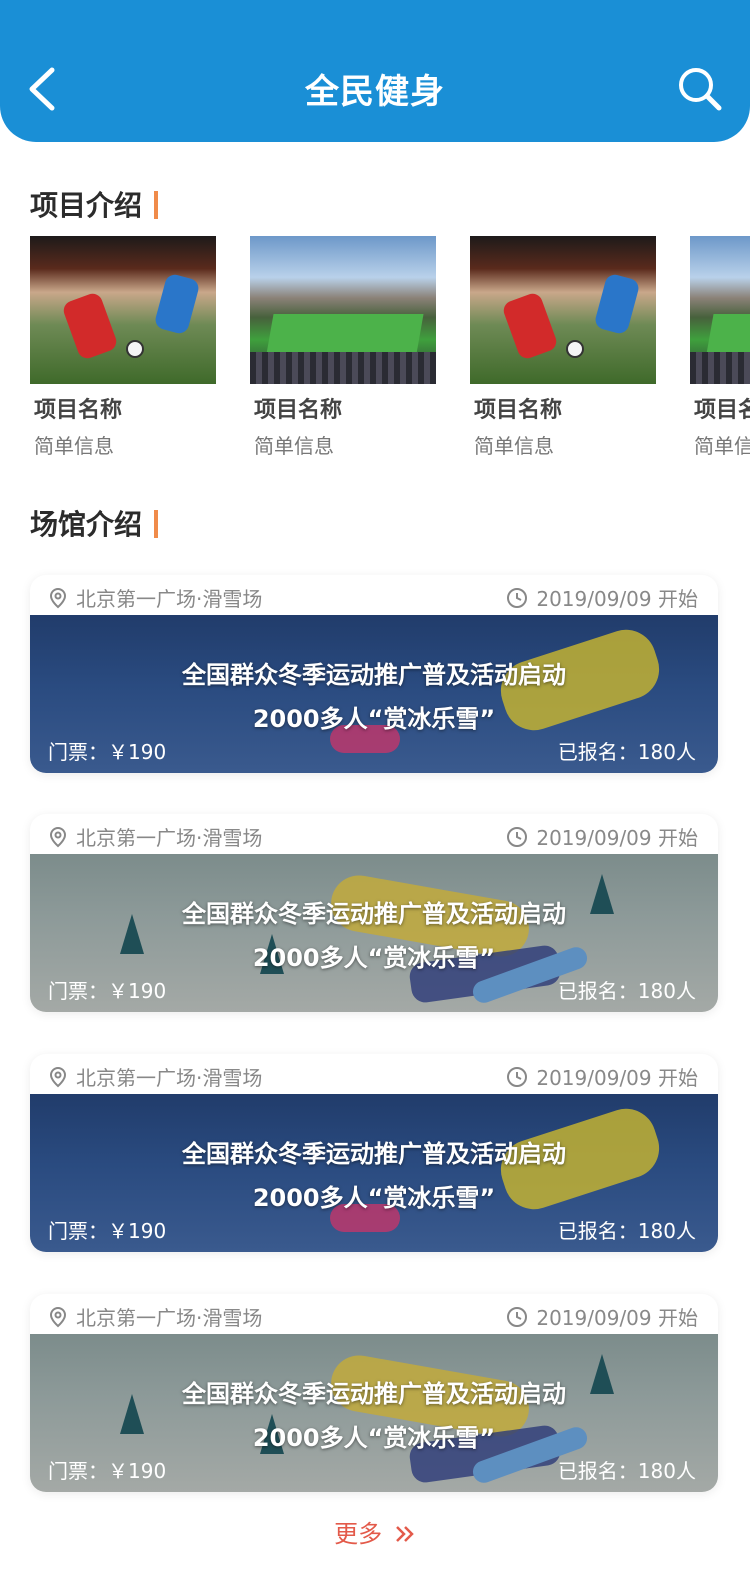 This screenshot has width=750, height=1572. I want to click on search-button, so click(700, 89).